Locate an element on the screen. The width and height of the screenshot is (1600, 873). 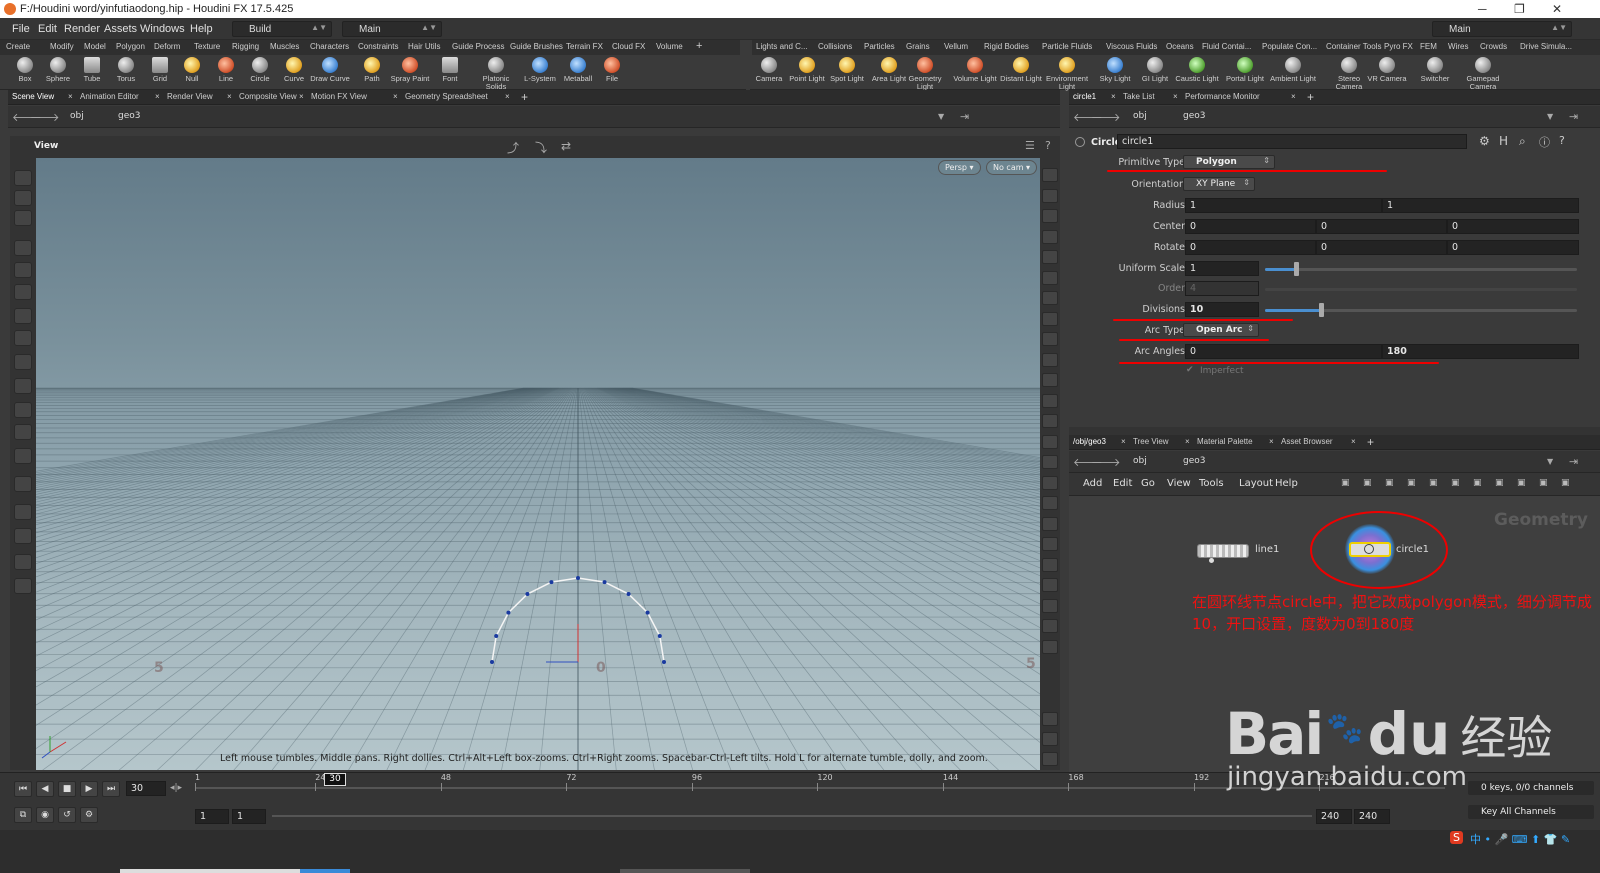
rotate-y-field: 0 is located at coordinates (1381, 247).